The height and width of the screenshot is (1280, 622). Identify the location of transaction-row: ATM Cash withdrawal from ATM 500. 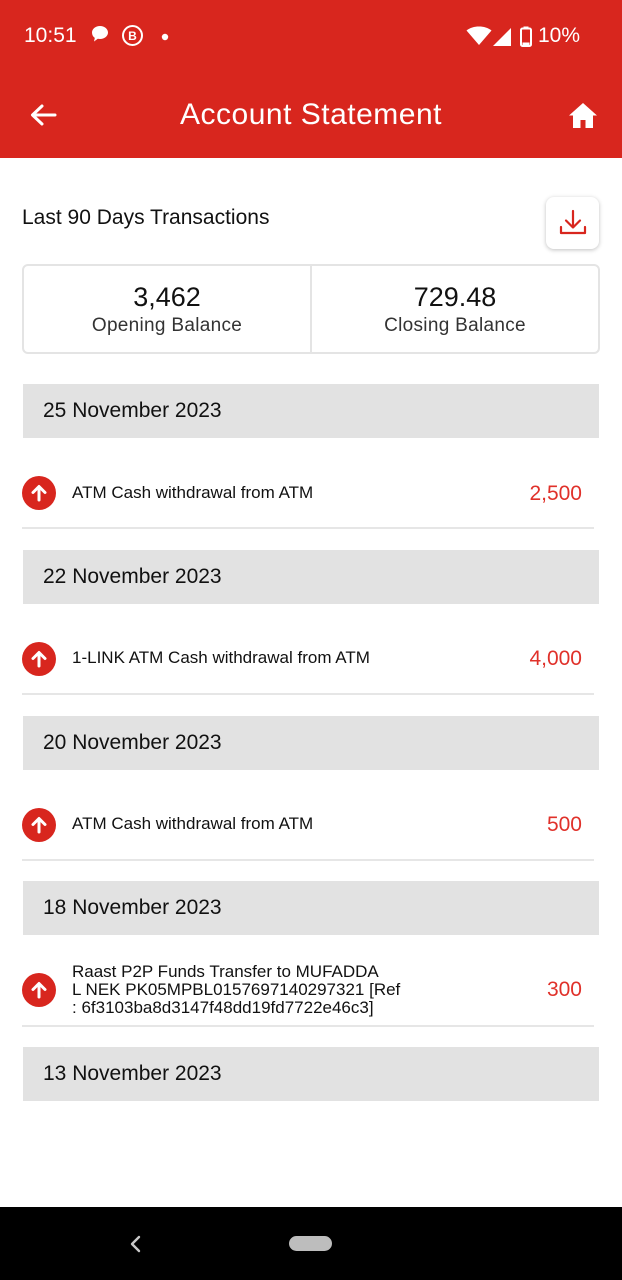
(308, 815).